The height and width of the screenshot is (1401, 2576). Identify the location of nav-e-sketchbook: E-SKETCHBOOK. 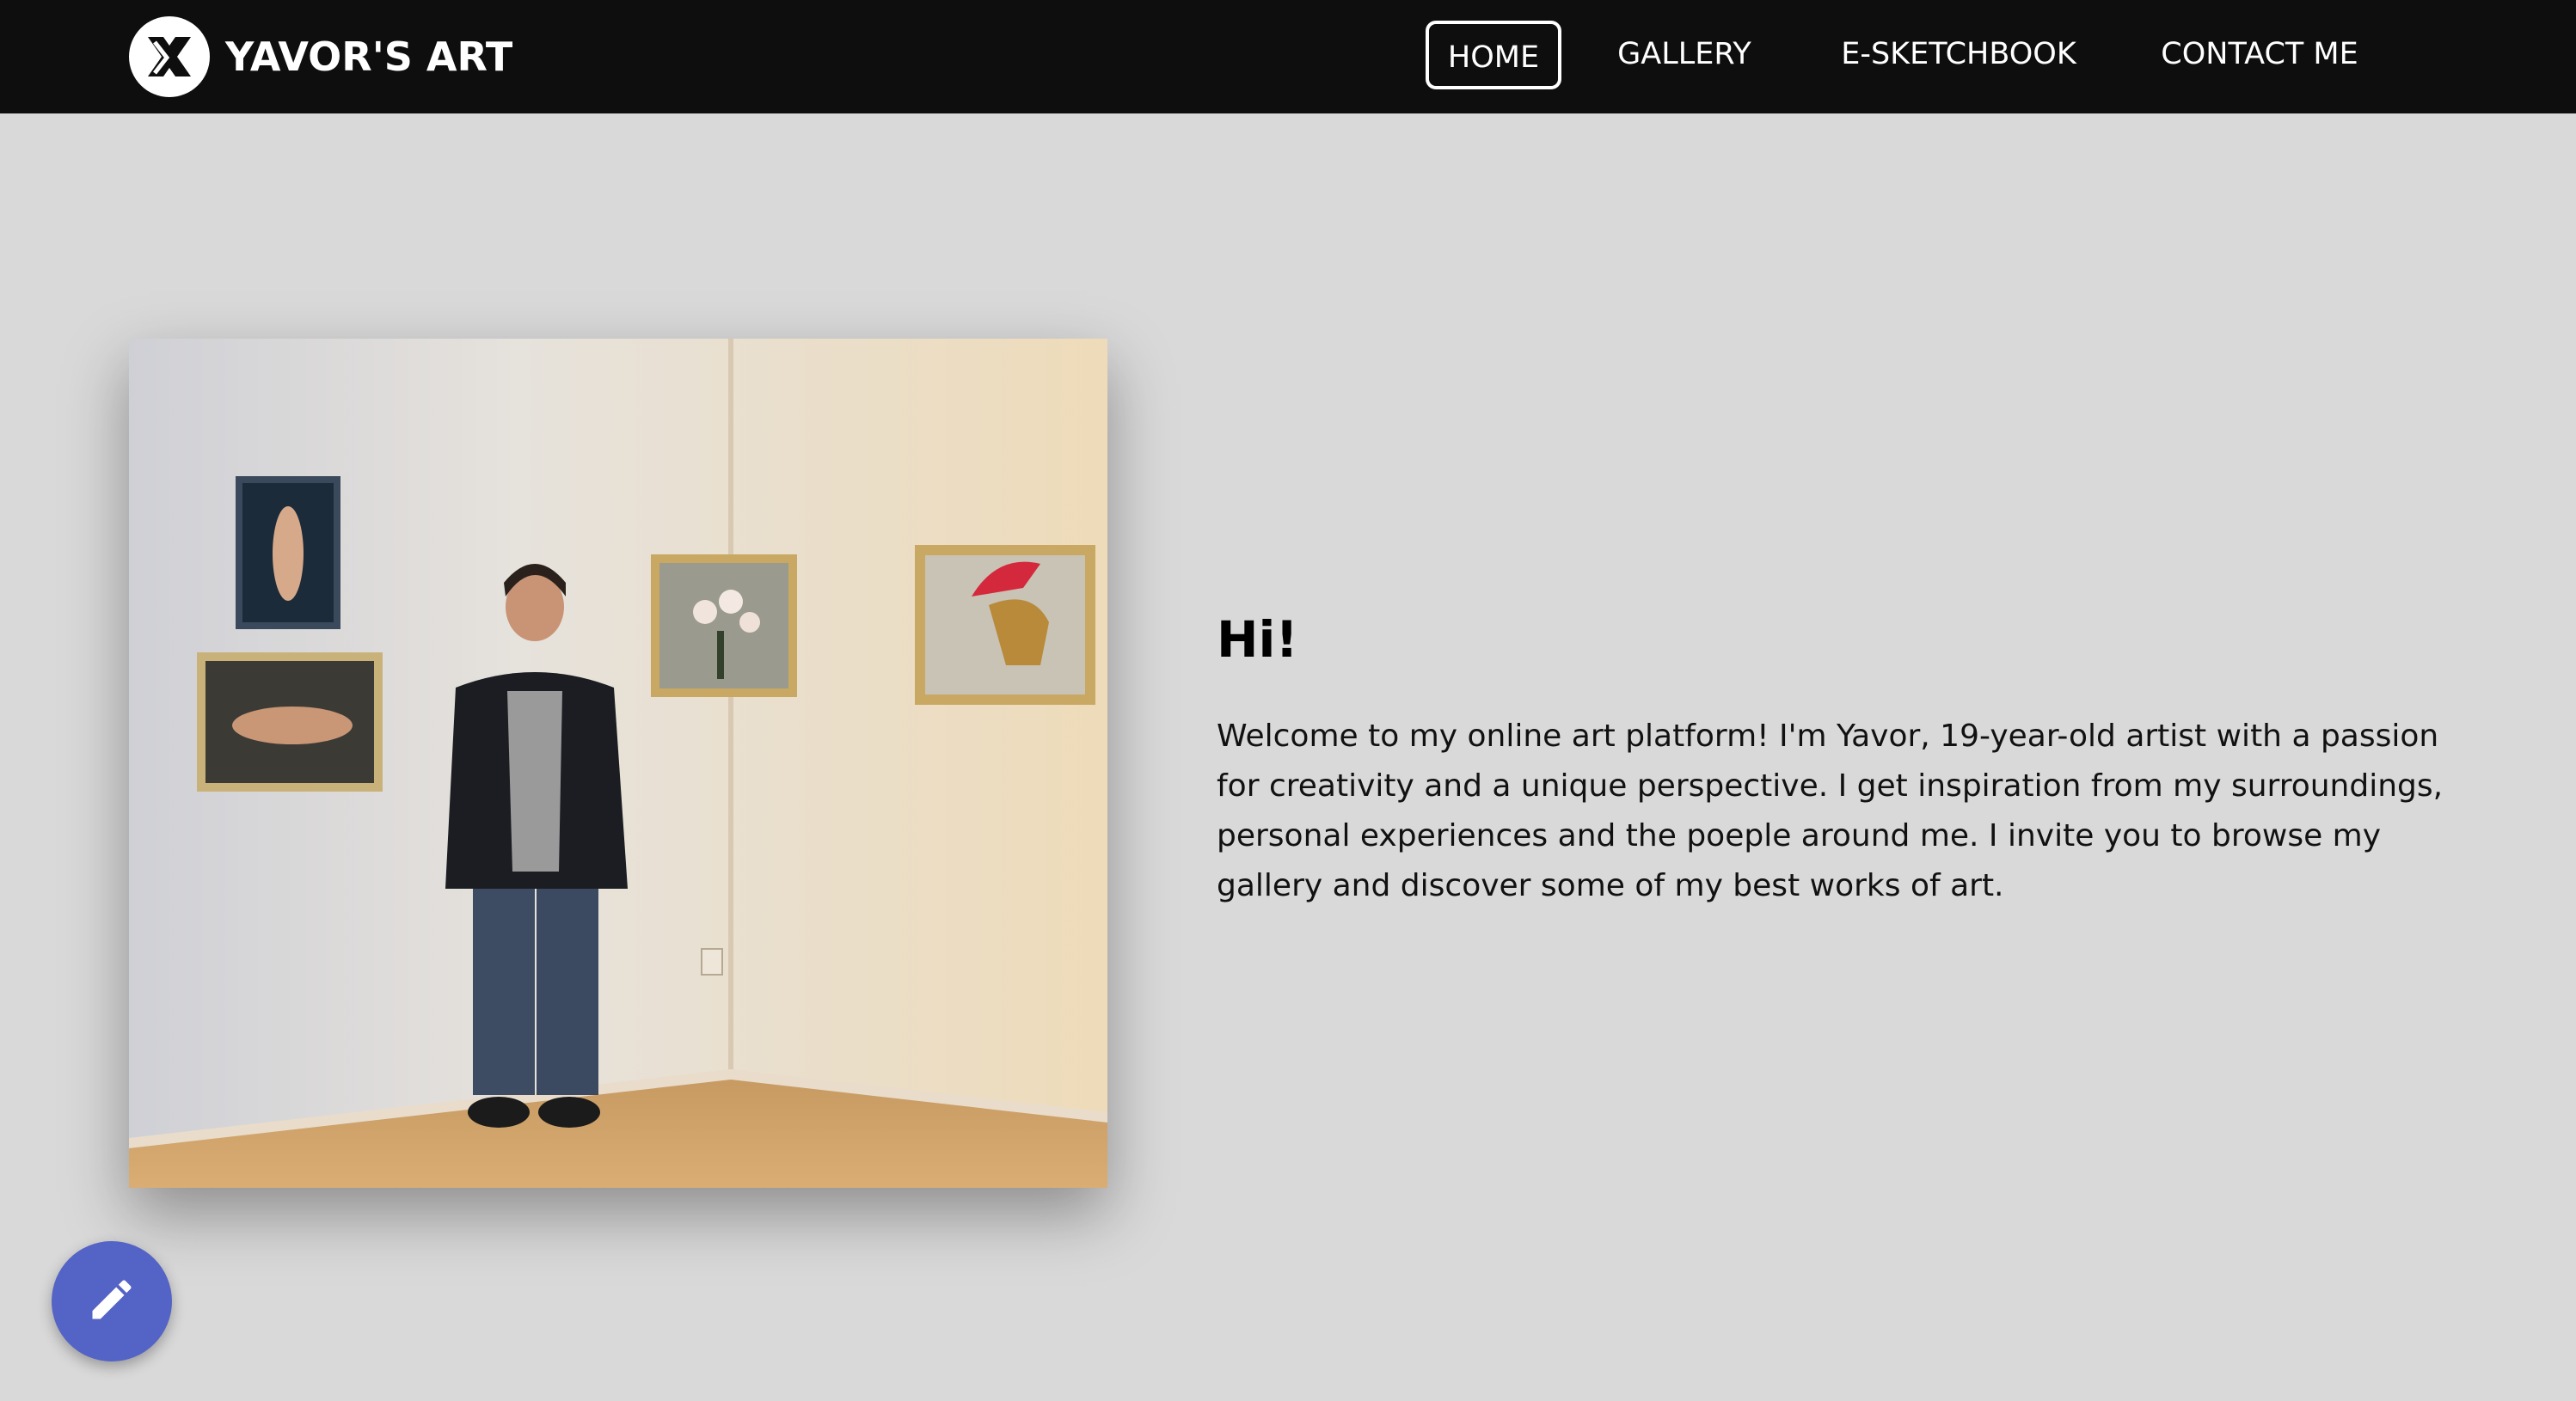
(1959, 55).